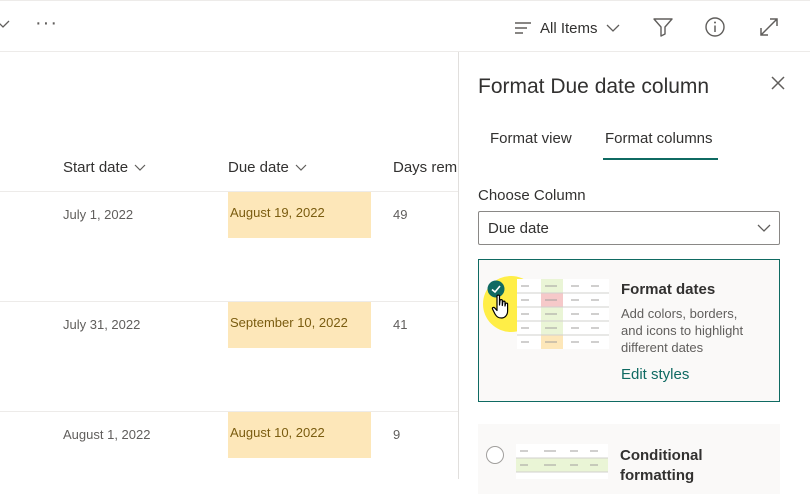  I want to click on view-selector: All Items, so click(567, 28).